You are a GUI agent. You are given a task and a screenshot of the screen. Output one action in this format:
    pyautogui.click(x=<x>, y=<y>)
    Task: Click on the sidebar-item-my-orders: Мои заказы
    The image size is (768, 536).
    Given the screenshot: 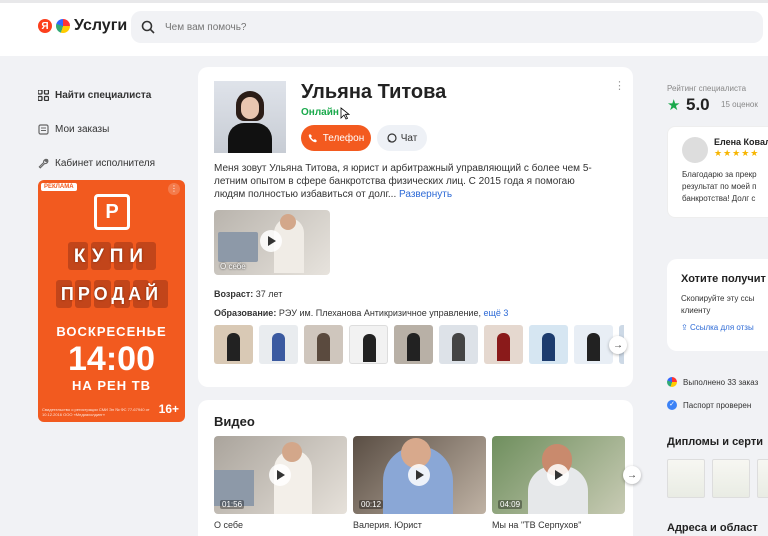 What is the action you would take?
    pyautogui.click(x=113, y=129)
    